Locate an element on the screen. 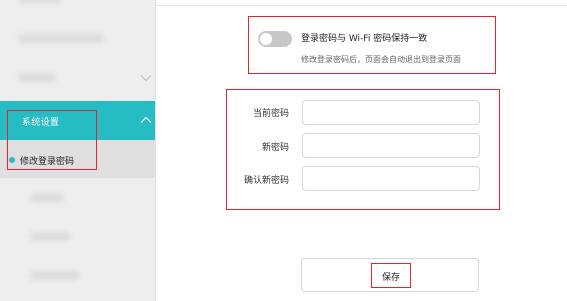  sidebar-divider is located at coordinates (155, 150).